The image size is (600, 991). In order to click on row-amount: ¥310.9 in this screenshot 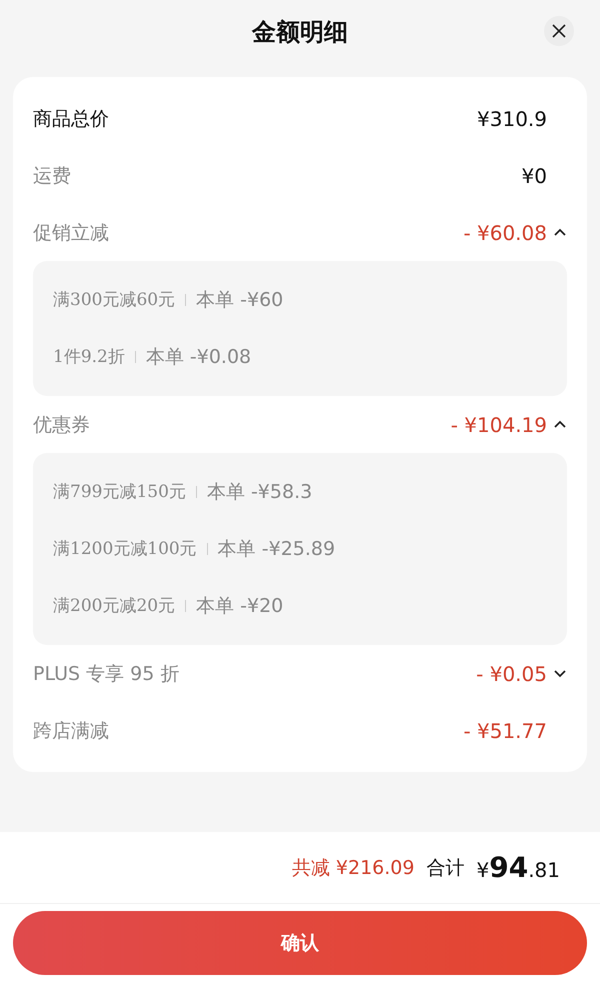, I will do `click(512, 118)`.